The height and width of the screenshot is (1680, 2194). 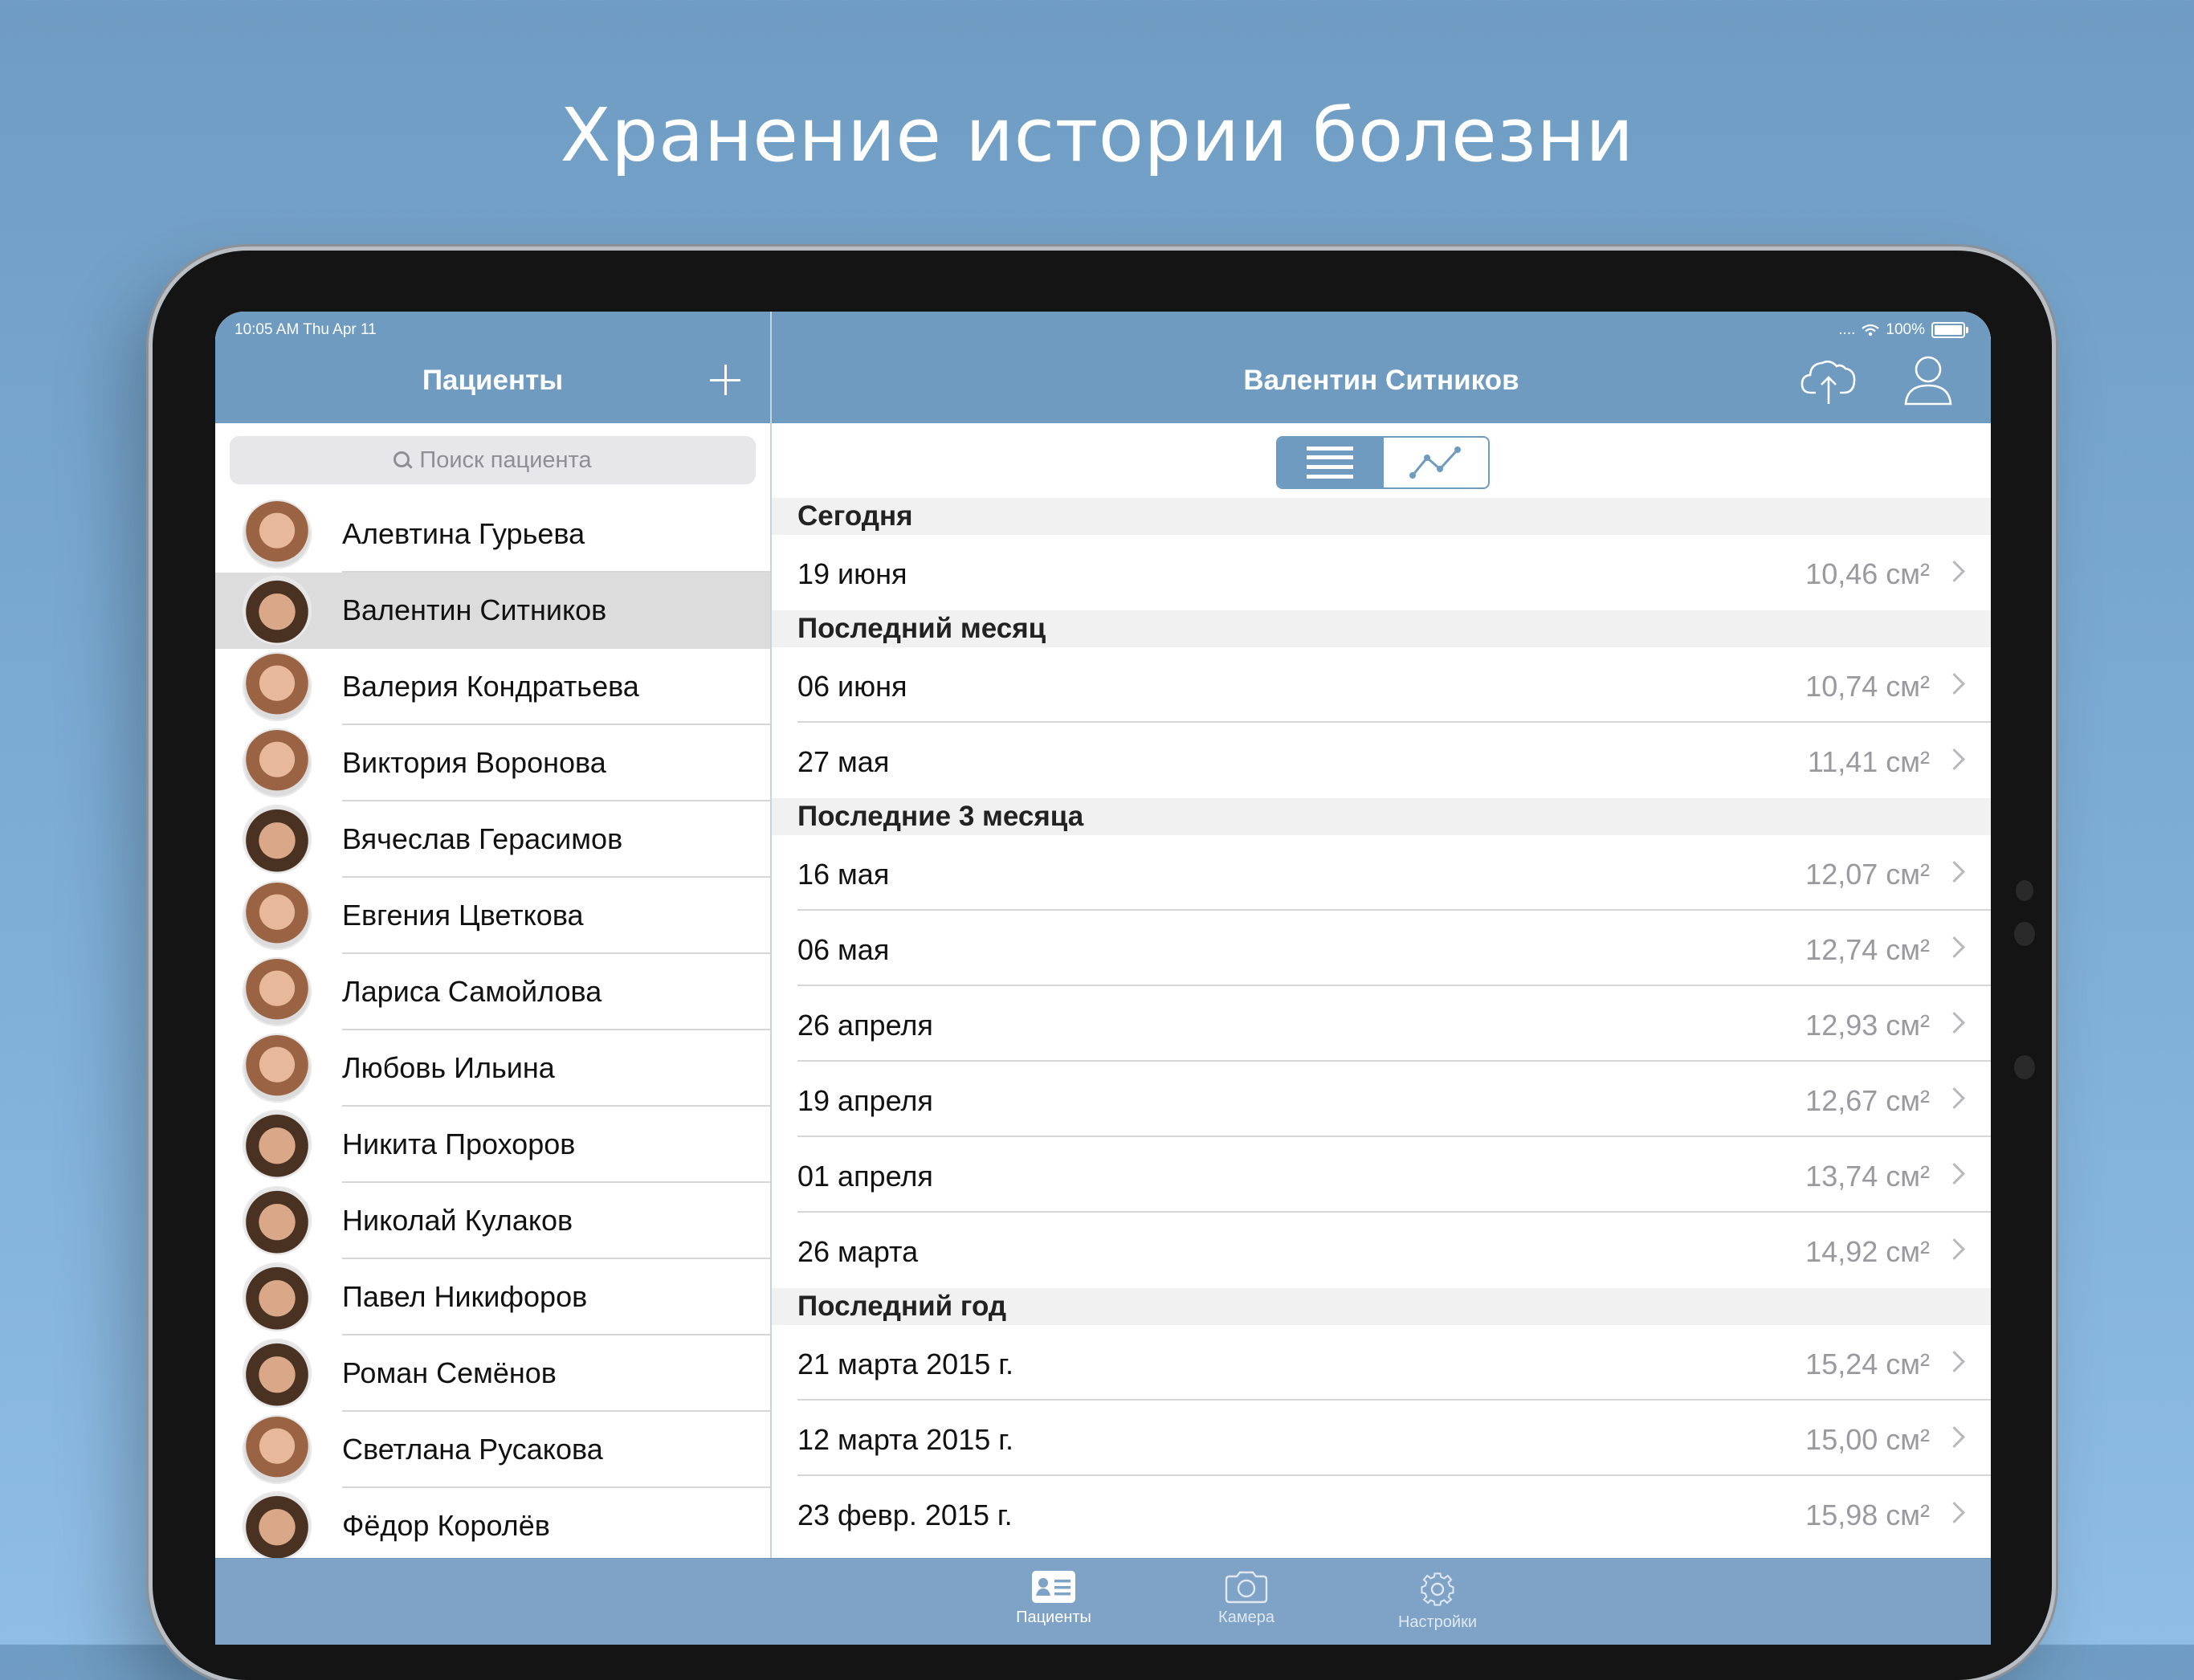 What do you see at coordinates (402, 460) in the screenshot?
I see `search-icon` at bounding box center [402, 460].